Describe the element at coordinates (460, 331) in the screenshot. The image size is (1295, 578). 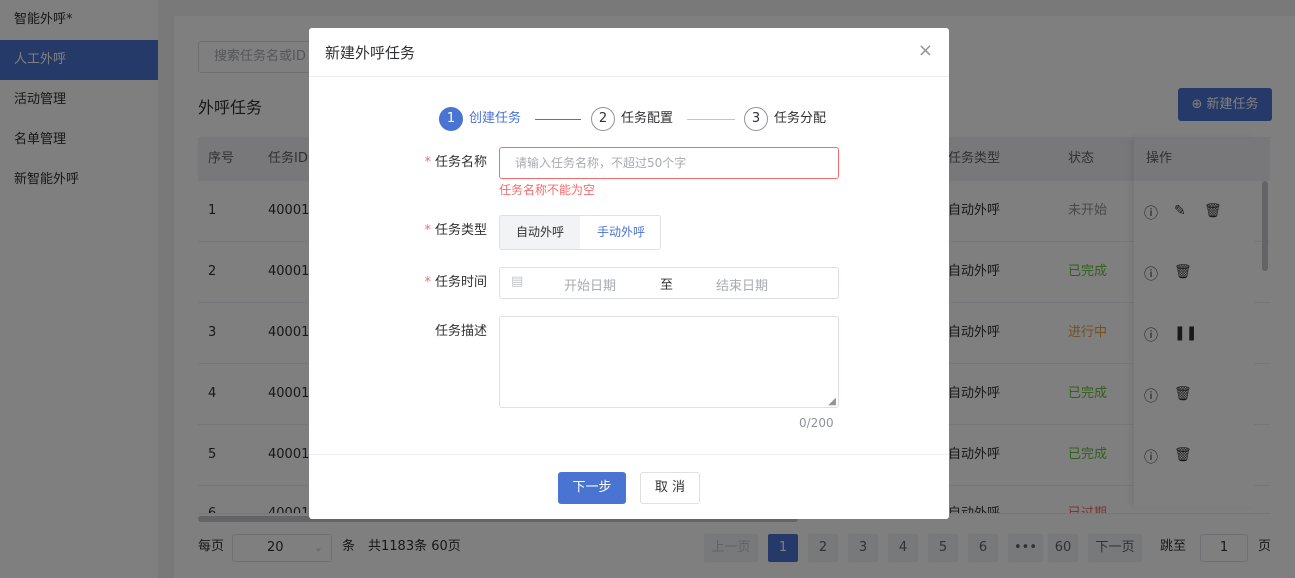
I see `task-desc-label: 任务描述` at that location.